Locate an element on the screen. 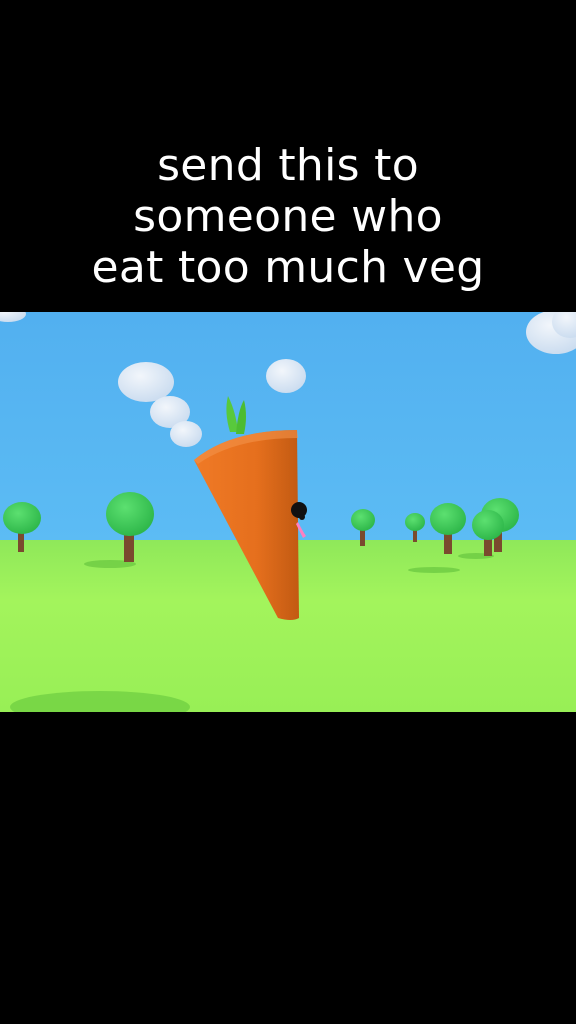  cloud-center is located at coordinates (286, 376).